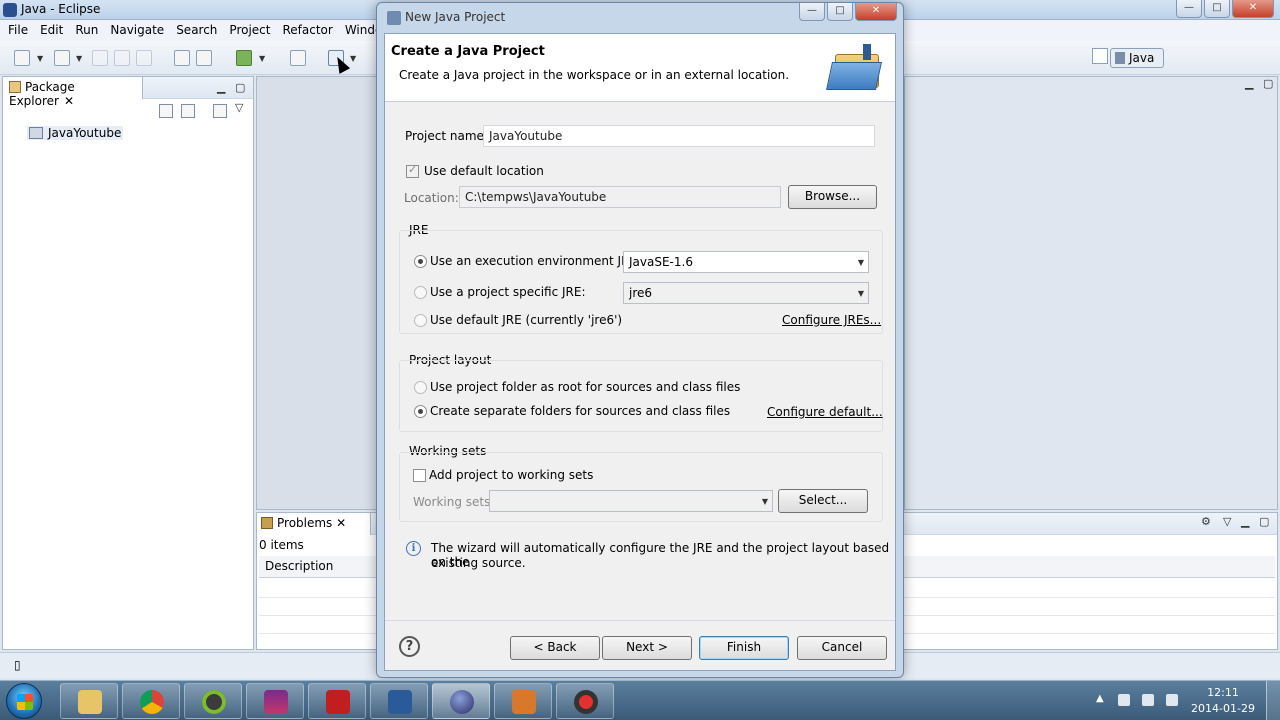  Describe the element at coordinates (412, 170) in the screenshot. I see `use-default-location-checkbox` at that location.